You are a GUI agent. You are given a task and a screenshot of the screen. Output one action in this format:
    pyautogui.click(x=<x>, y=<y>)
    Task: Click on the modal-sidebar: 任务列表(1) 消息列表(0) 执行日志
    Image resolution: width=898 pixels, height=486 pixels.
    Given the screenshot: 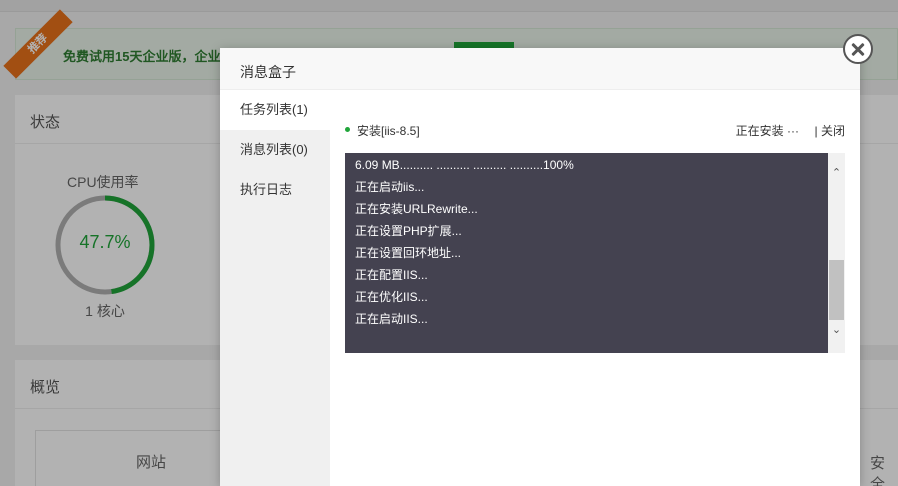 What is the action you would take?
    pyautogui.click(x=275, y=288)
    